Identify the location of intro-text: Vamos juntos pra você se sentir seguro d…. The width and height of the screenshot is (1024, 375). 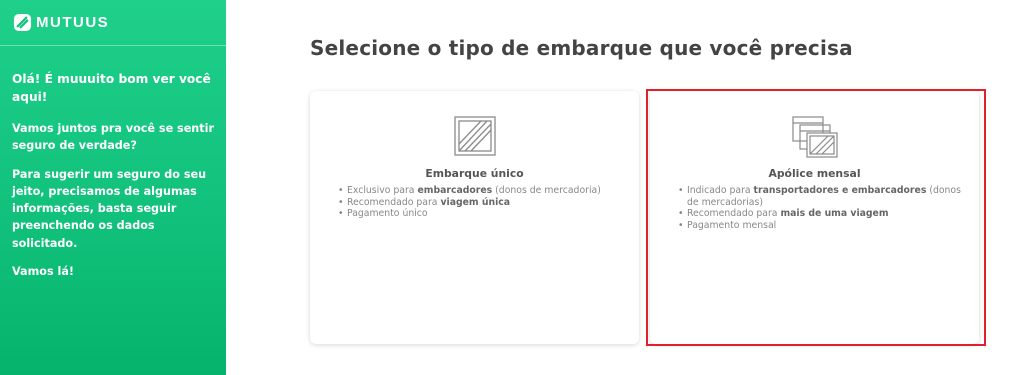
(113, 137).